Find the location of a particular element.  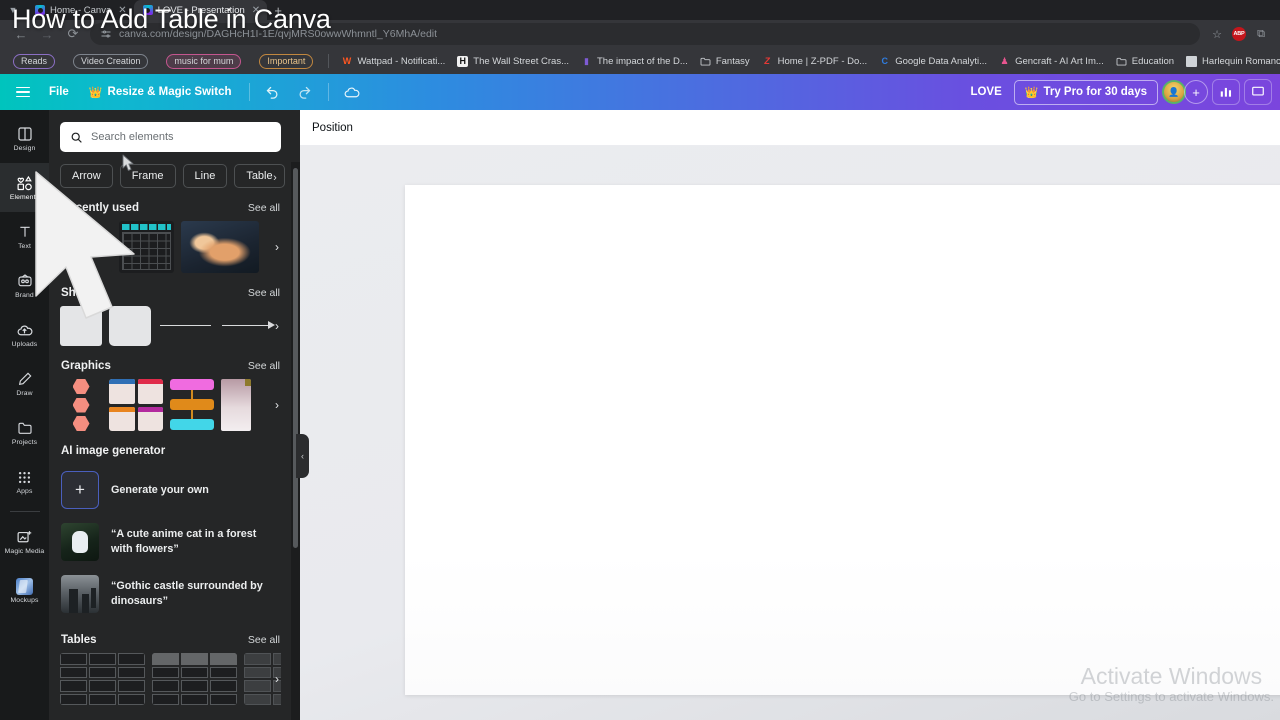

undo-icon is located at coordinates (273, 92).